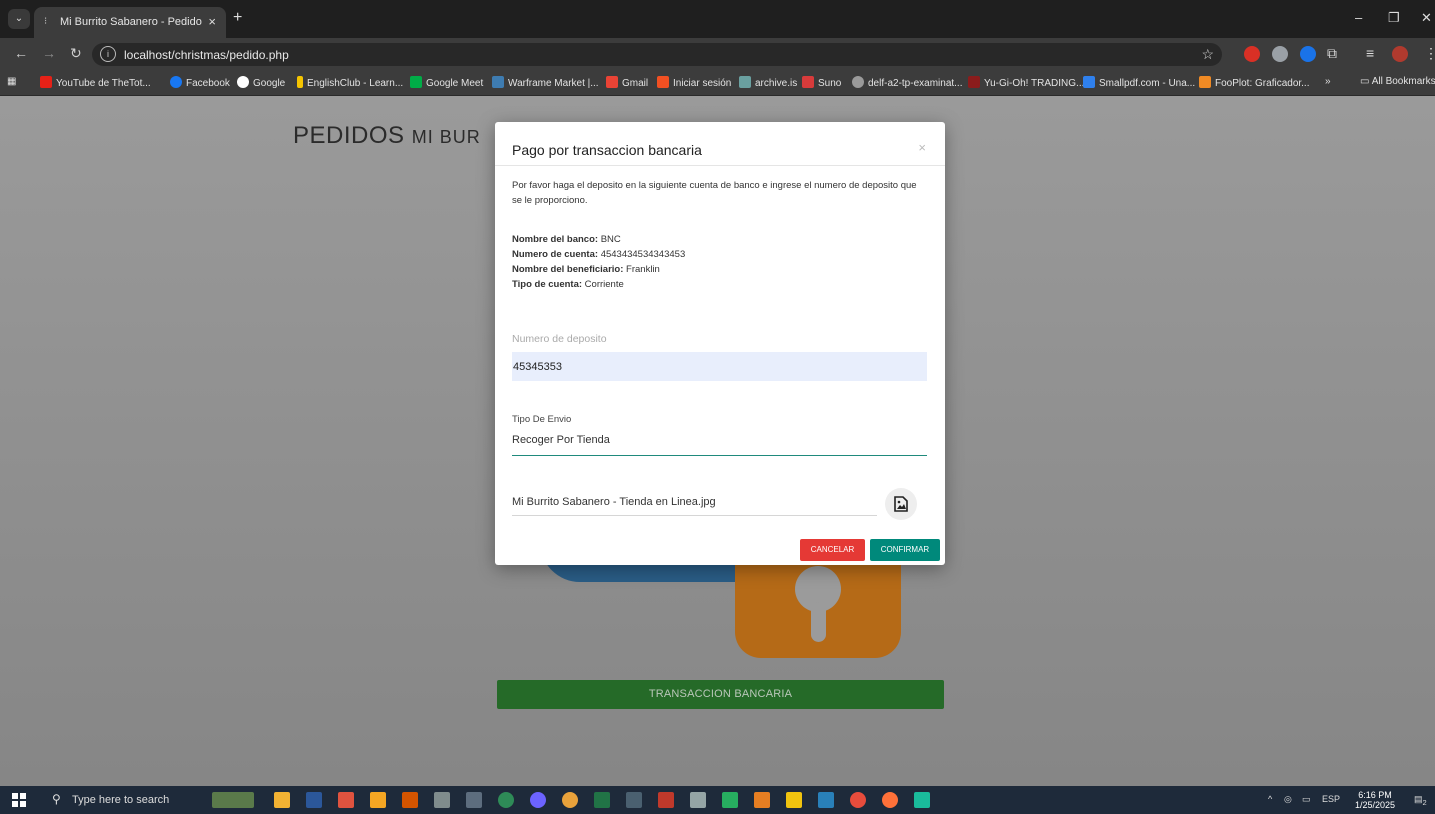 Image resolution: width=1435 pixels, height=814 pixels. Describe the element at coordinates (720, 694) in the screenshot. I see `bank-transfer-button: TRANSACCION BANCARIA` at that location.